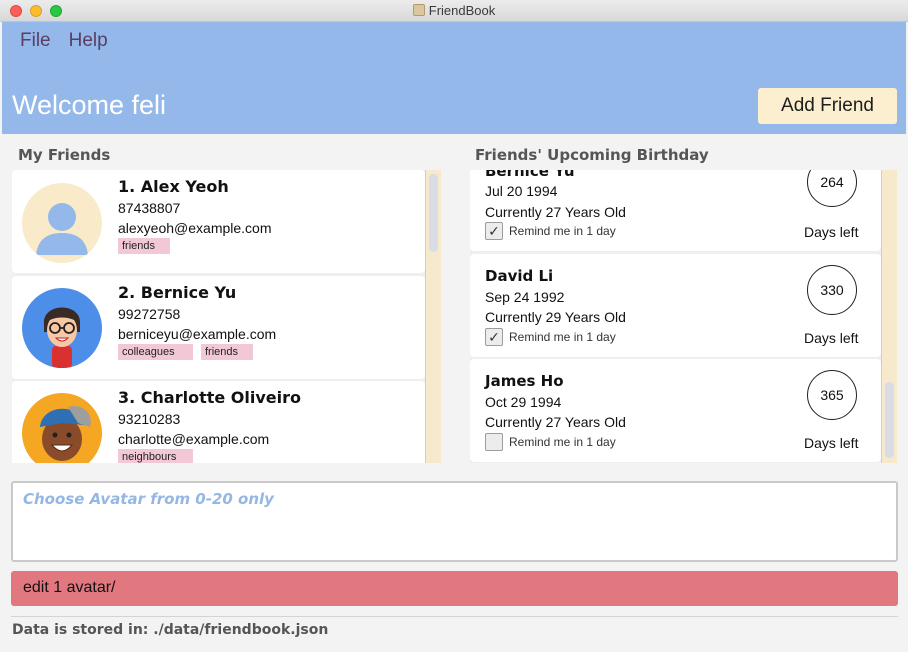 Image resolution: width=908 pixels, height=652 pixels. Describe the element at coordinates (149, 208) in the screenshot. I see `friend-phone: 87438807` at that location.